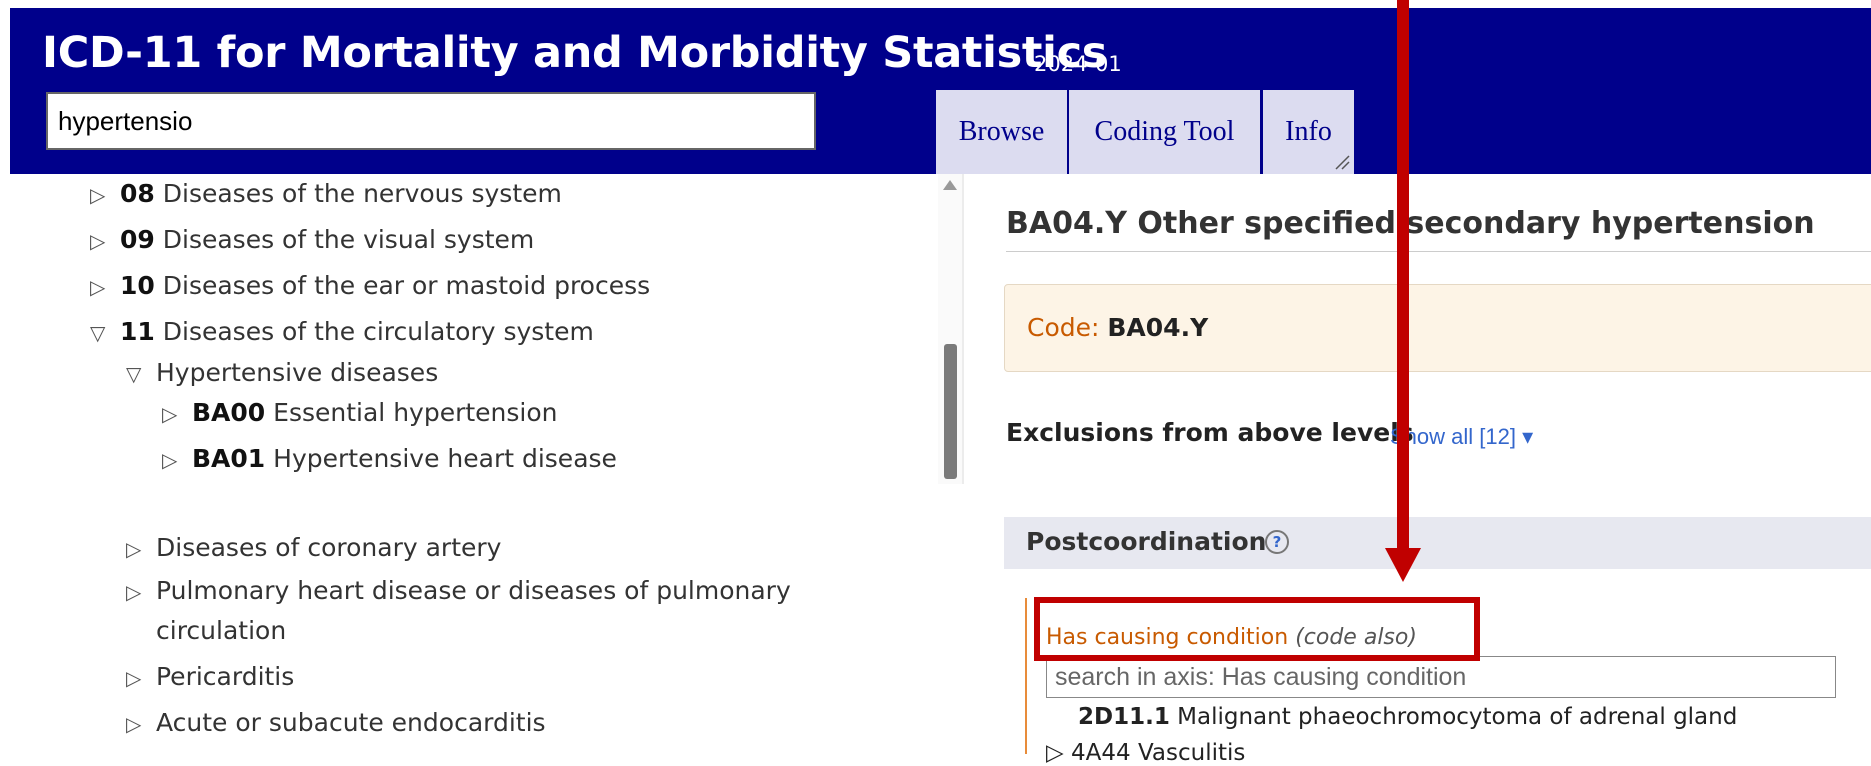  What do you see at coordinates (1124, 717) in the screenshot?
I see `axis-result-code: 2D11.1` at bounding box center [1124, 717].